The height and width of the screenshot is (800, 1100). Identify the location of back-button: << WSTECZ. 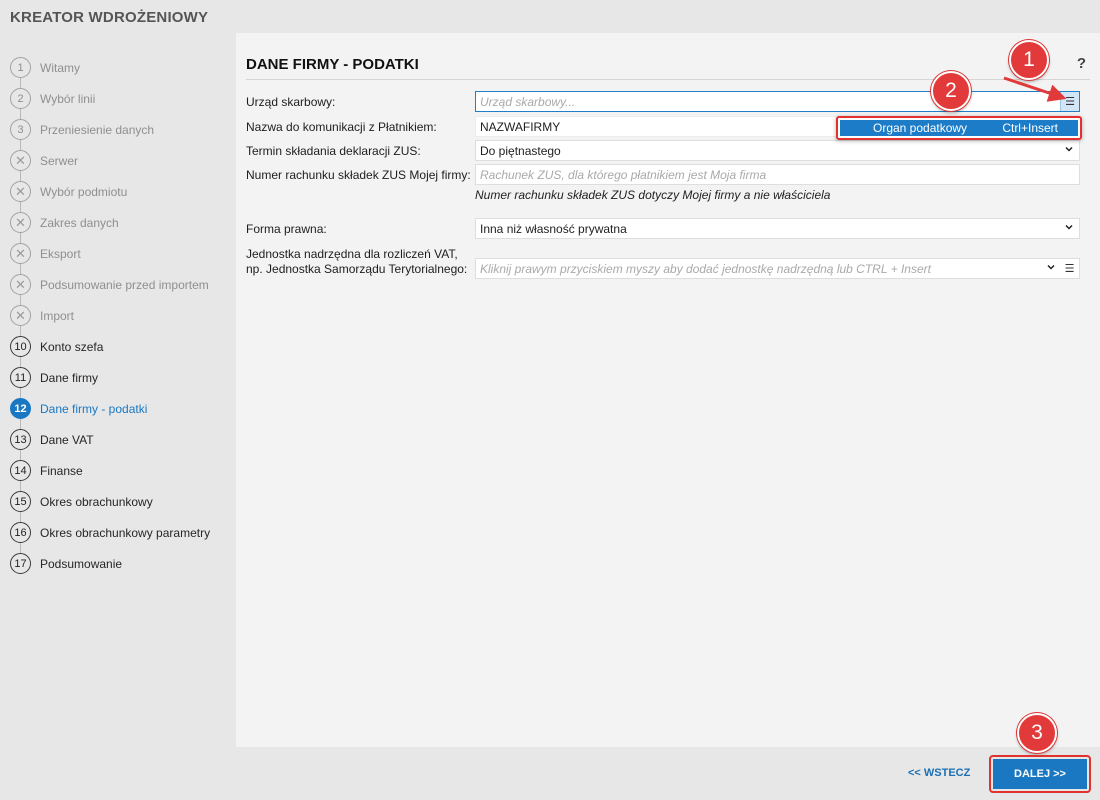
(939, 773).